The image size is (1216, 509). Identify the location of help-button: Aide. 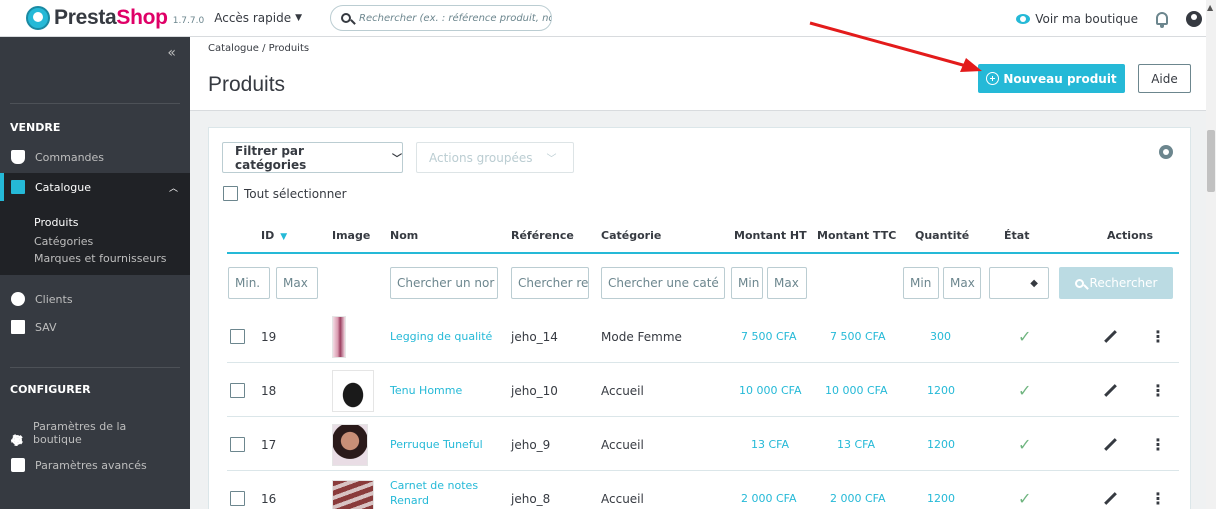
(1164, 78).